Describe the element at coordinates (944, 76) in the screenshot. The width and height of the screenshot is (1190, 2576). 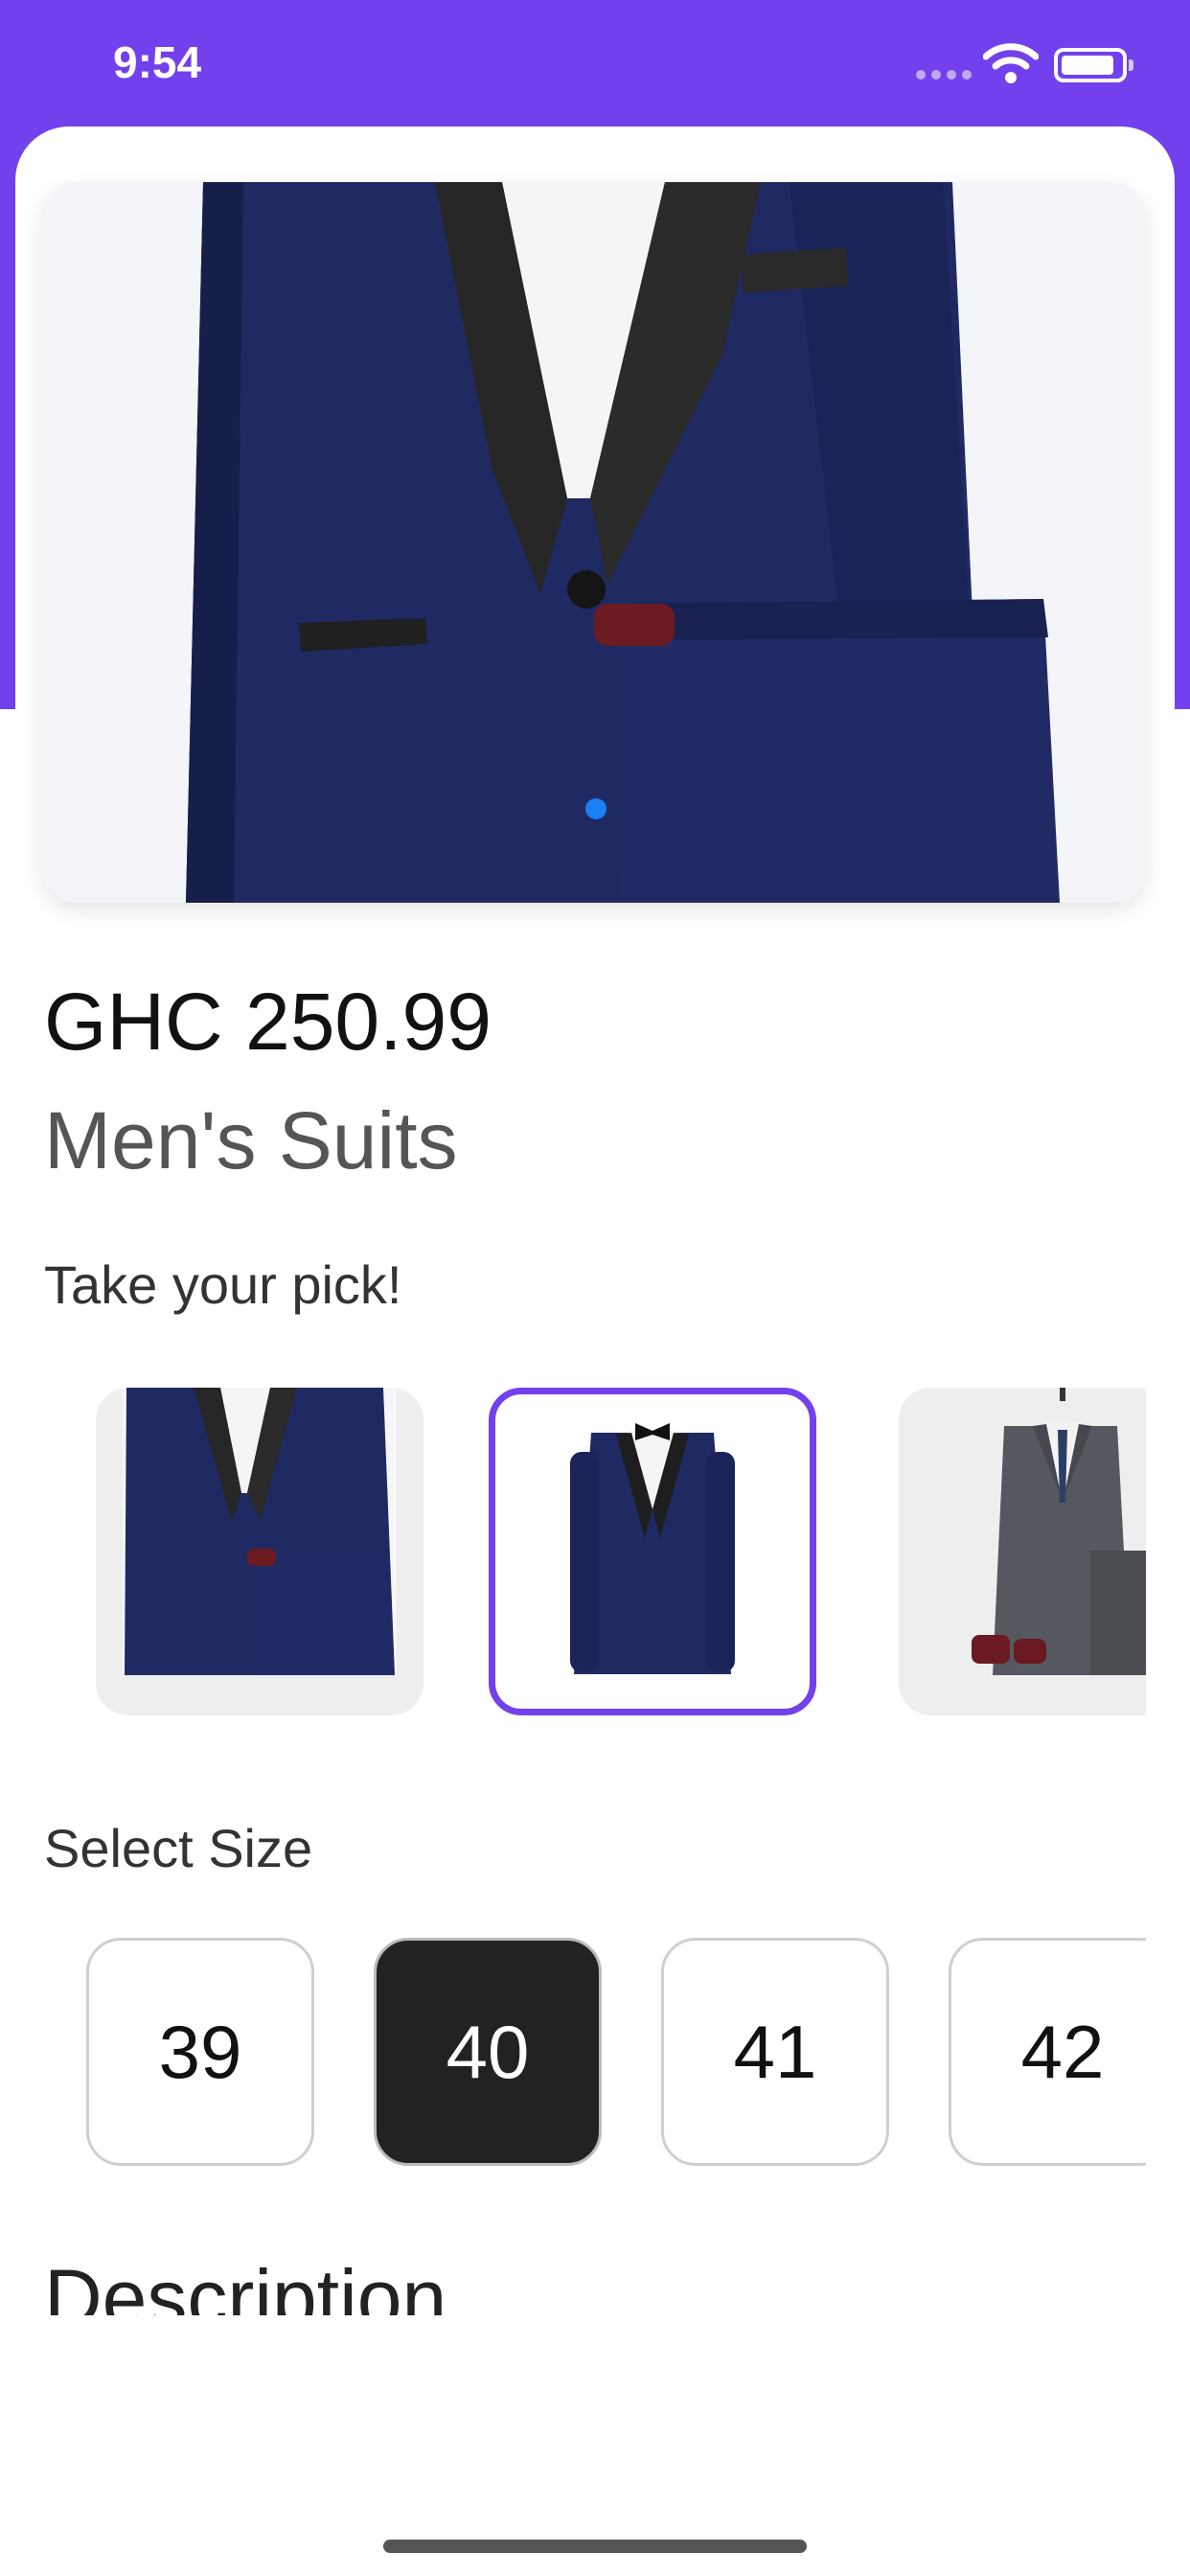
I see `cellular-signal-icon` at that location.